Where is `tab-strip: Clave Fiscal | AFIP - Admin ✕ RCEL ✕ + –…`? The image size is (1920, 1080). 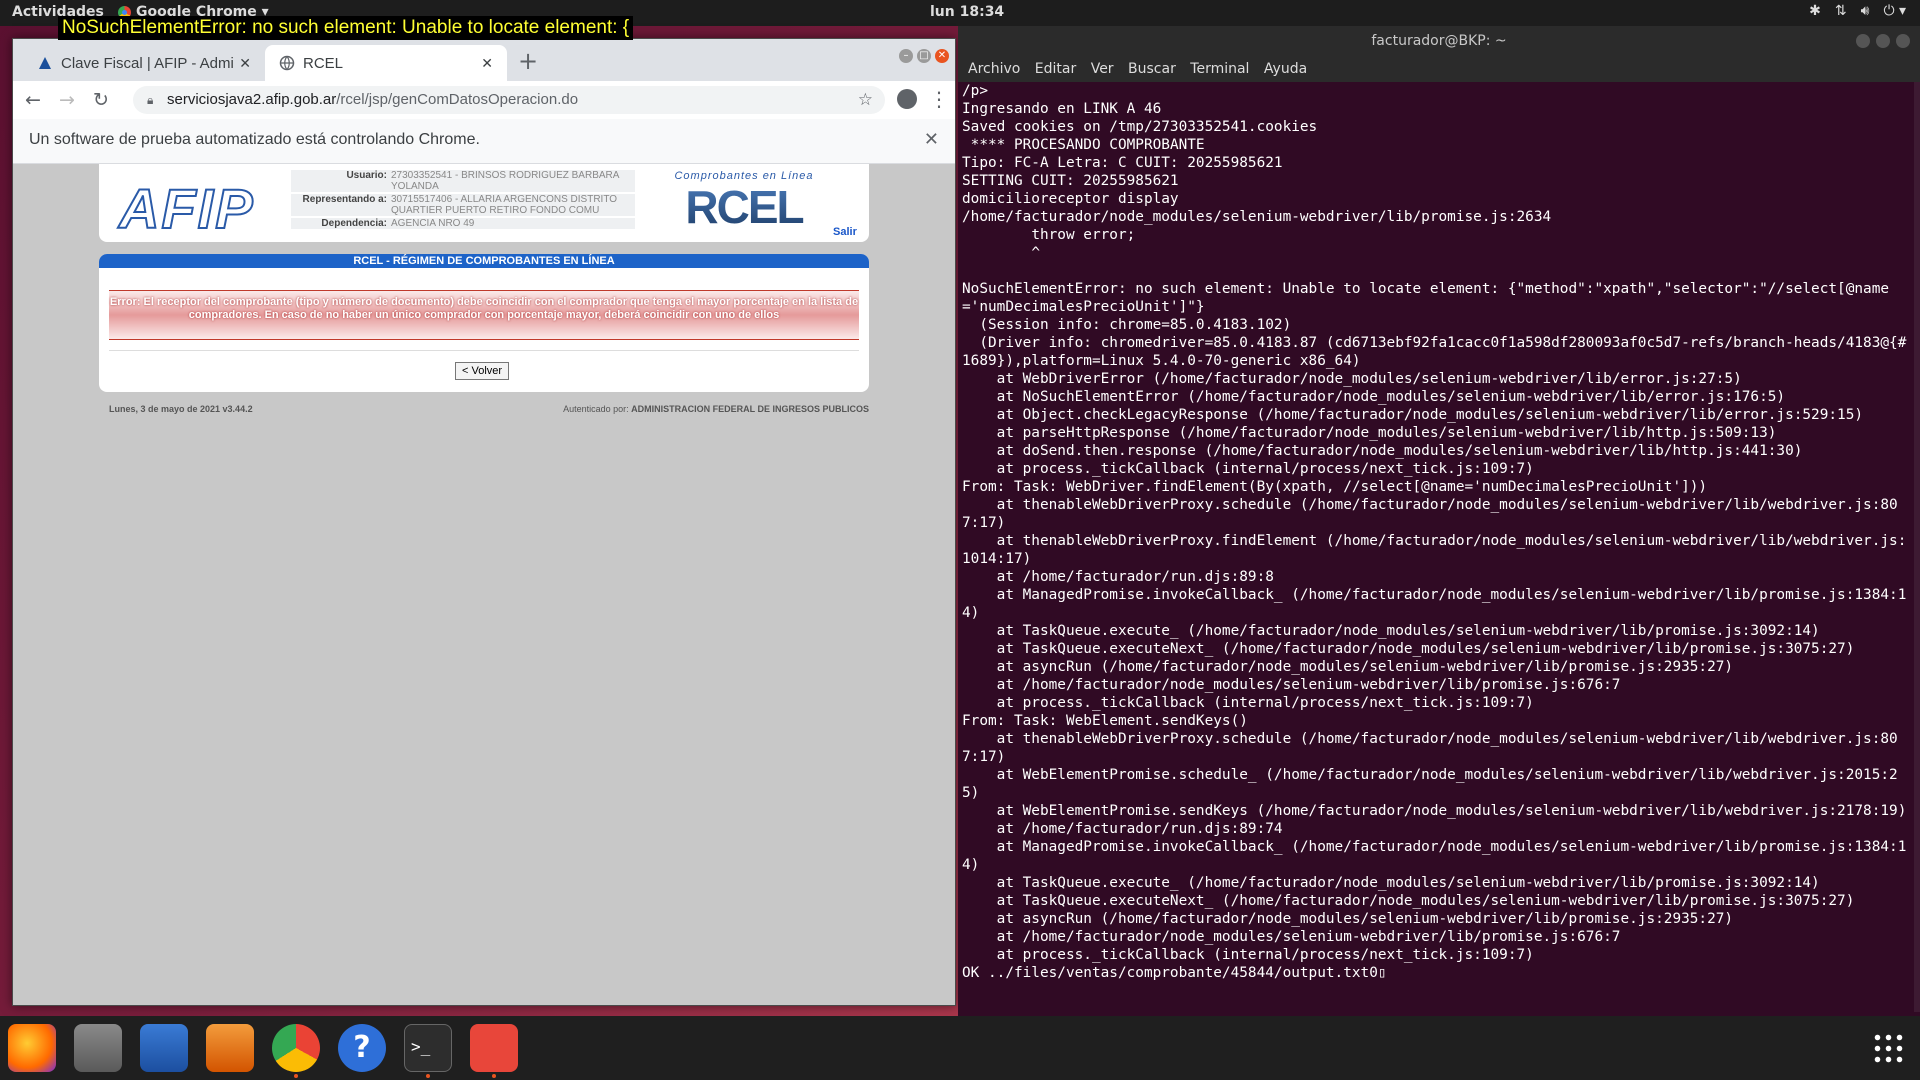
tab-strip: Clave Fiscal | AFIP - Admin ✕ RCEL ✕ + –… is located at coordinates (484, 60).